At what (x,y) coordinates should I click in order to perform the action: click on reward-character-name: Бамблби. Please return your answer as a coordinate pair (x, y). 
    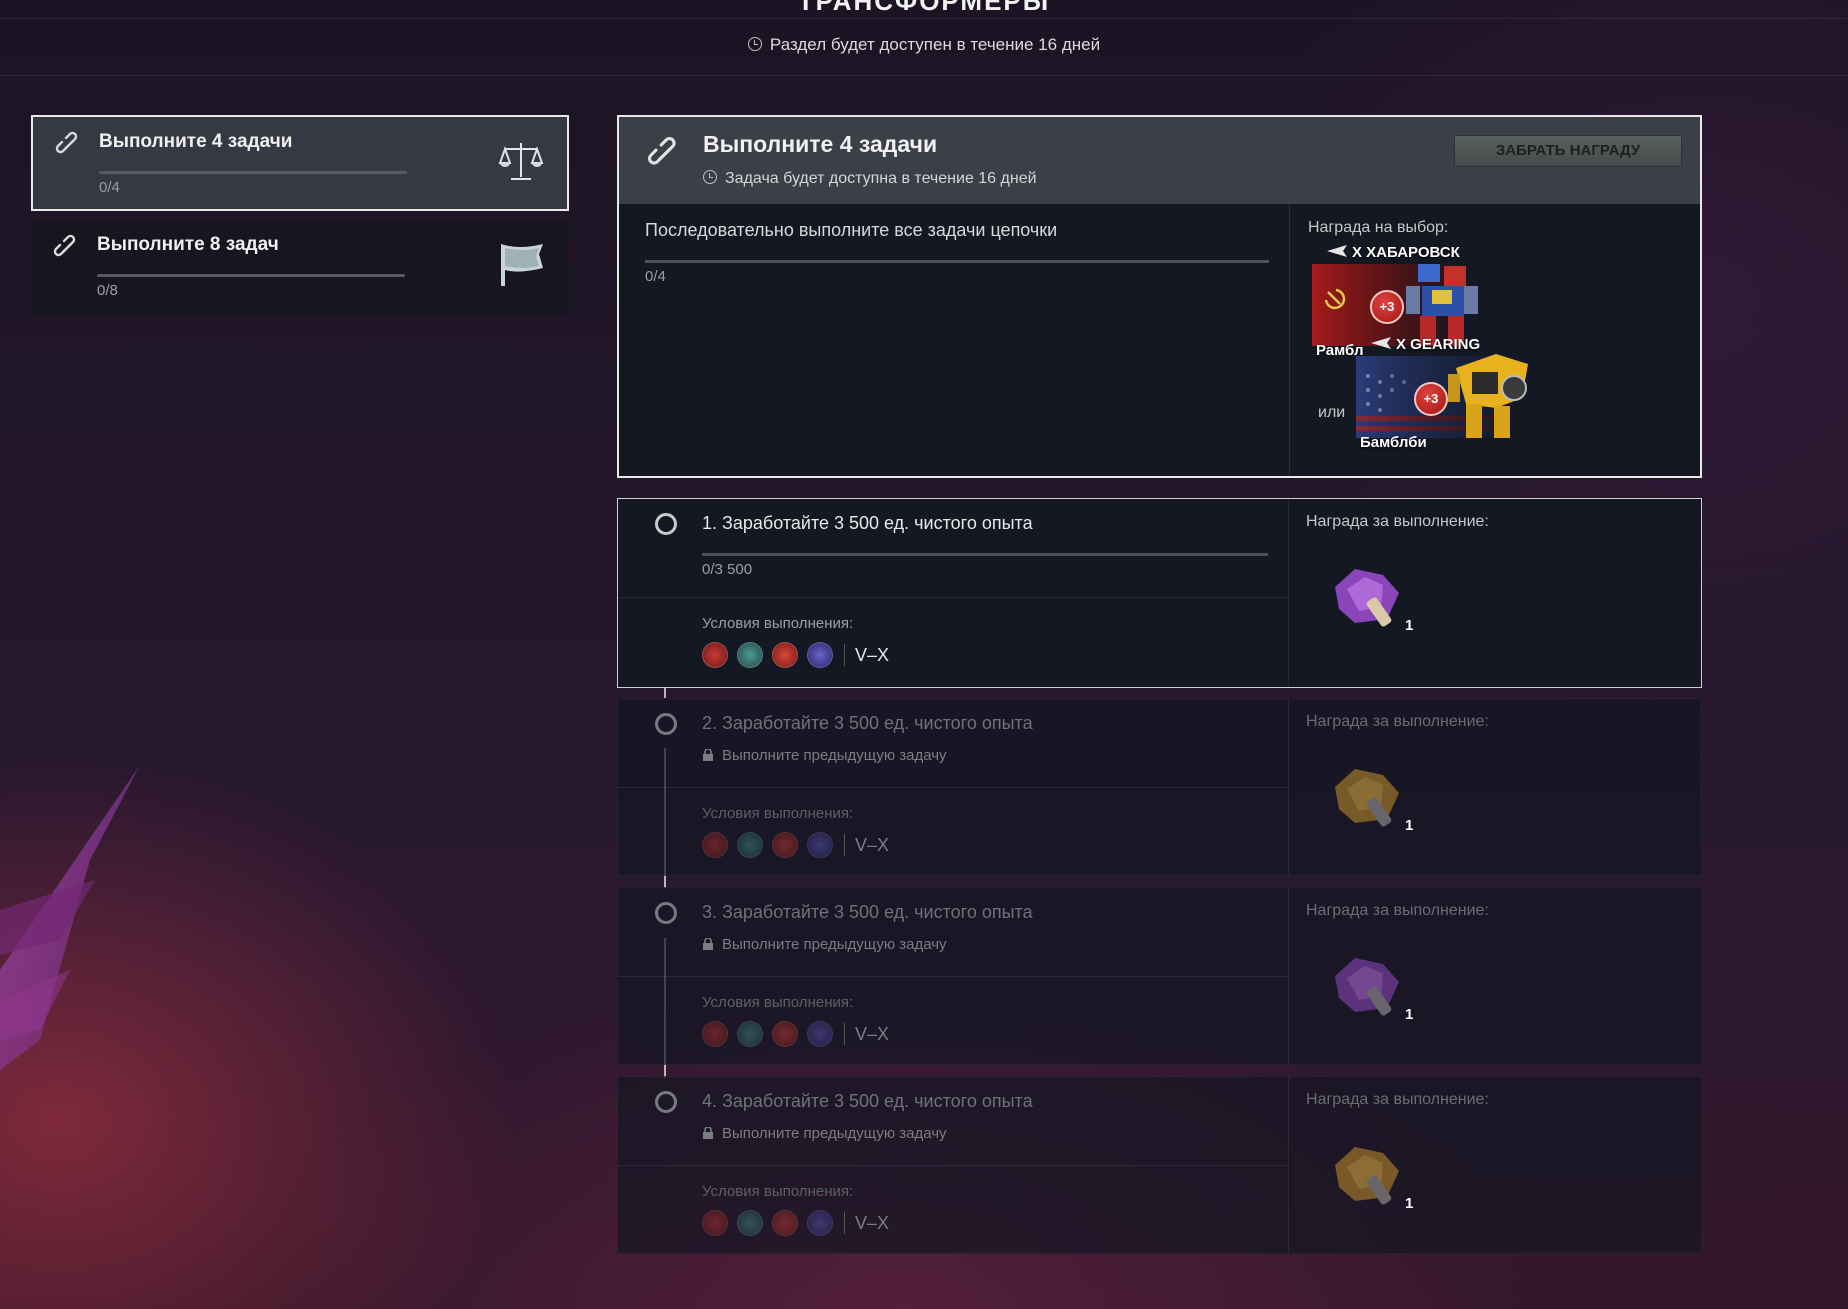
    Looking at the image, I should click on (1393, 442).